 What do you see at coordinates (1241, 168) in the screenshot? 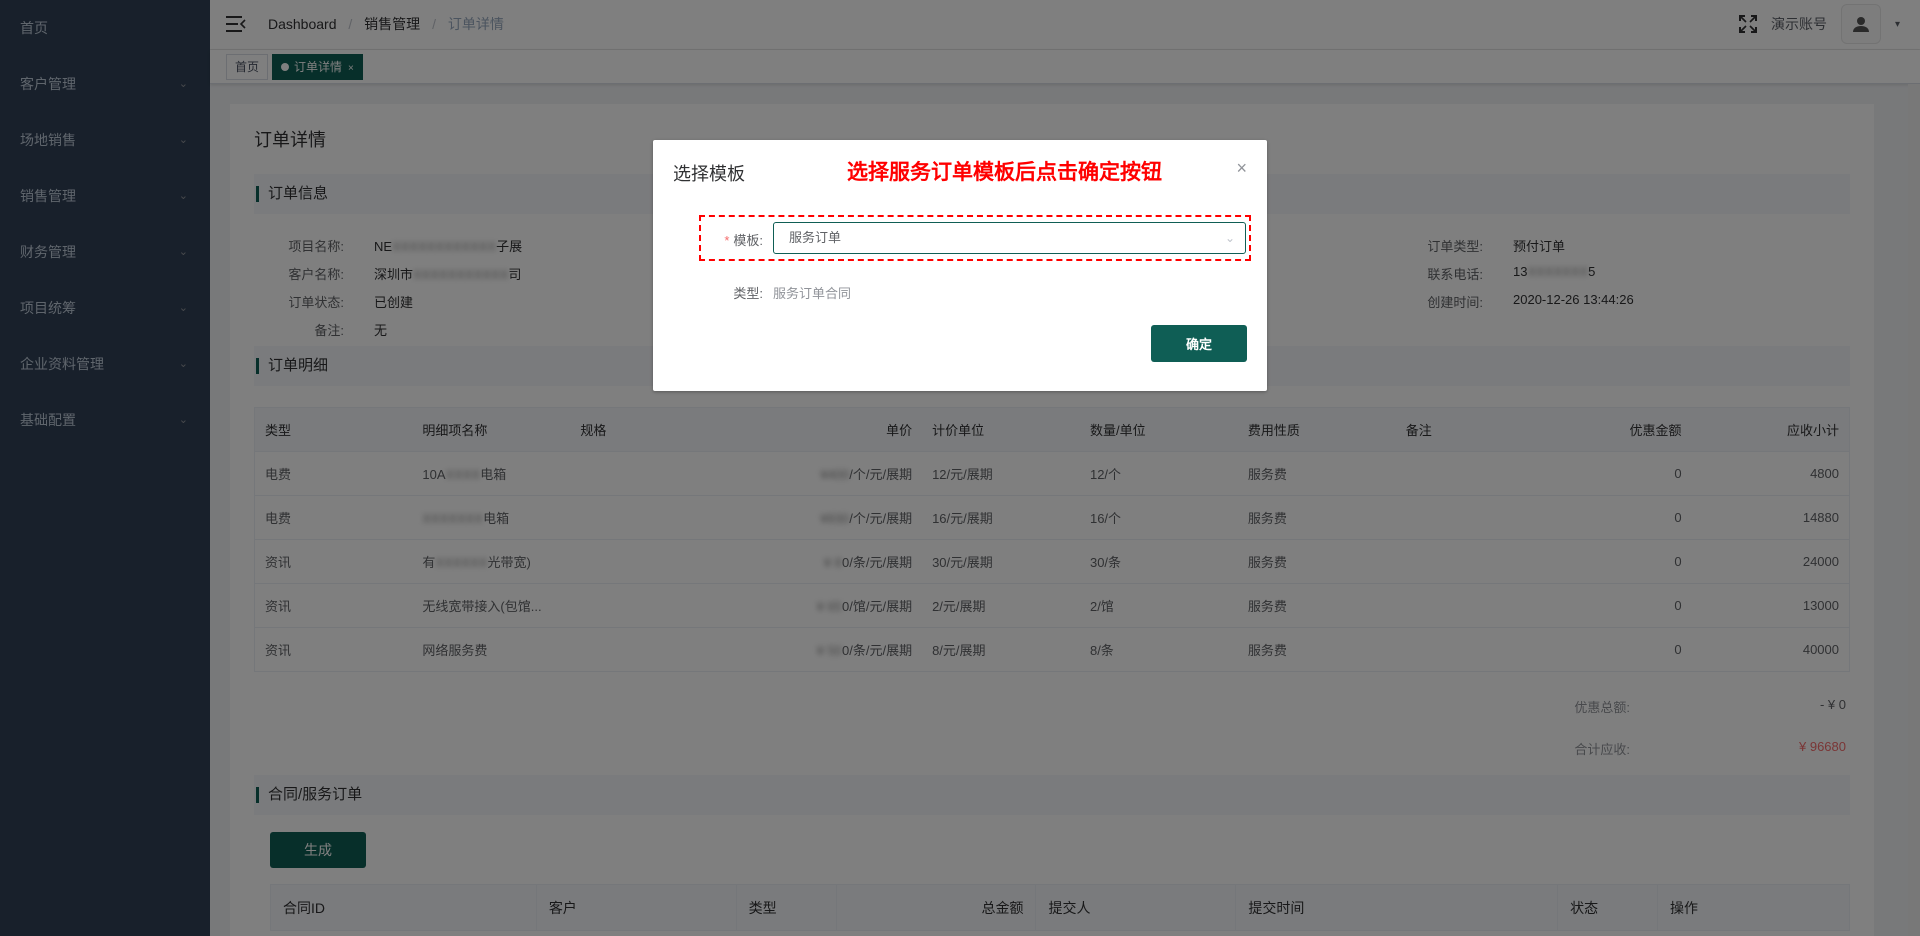
I see `close-icon: ×` at bounding box center [1241, 168].